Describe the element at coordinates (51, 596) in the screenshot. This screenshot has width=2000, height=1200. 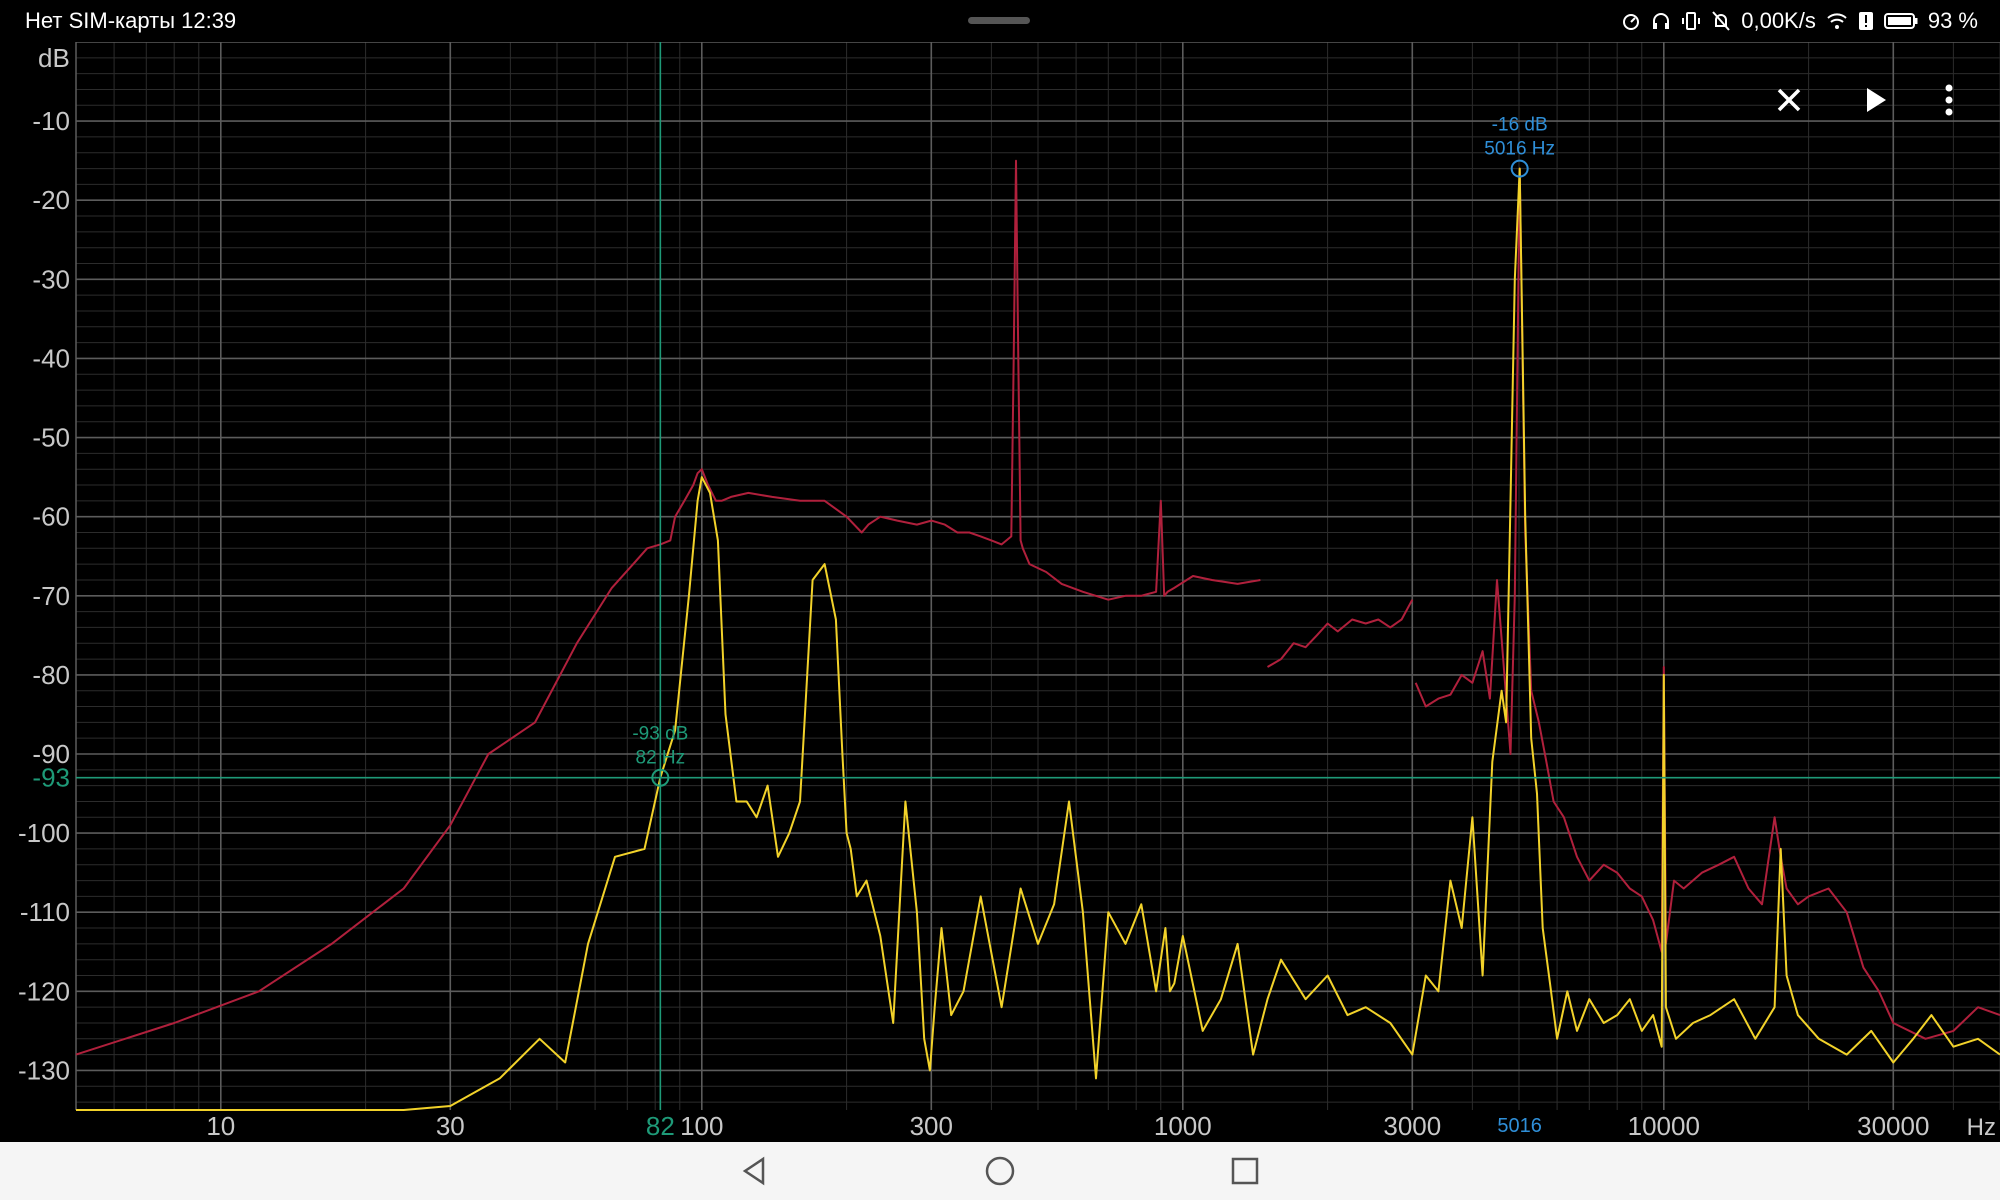
I see `y-tick-label: -70` at that location.